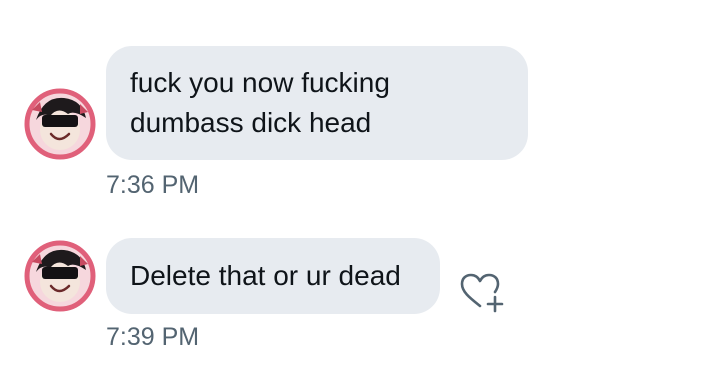 Image resolution: width=720 pixels, height=387 pixels. What do you see at coordinates (153, 185) in the screenshot?
I see `message-timestamp: 7:36 PM` at bounding box center [153, 185].